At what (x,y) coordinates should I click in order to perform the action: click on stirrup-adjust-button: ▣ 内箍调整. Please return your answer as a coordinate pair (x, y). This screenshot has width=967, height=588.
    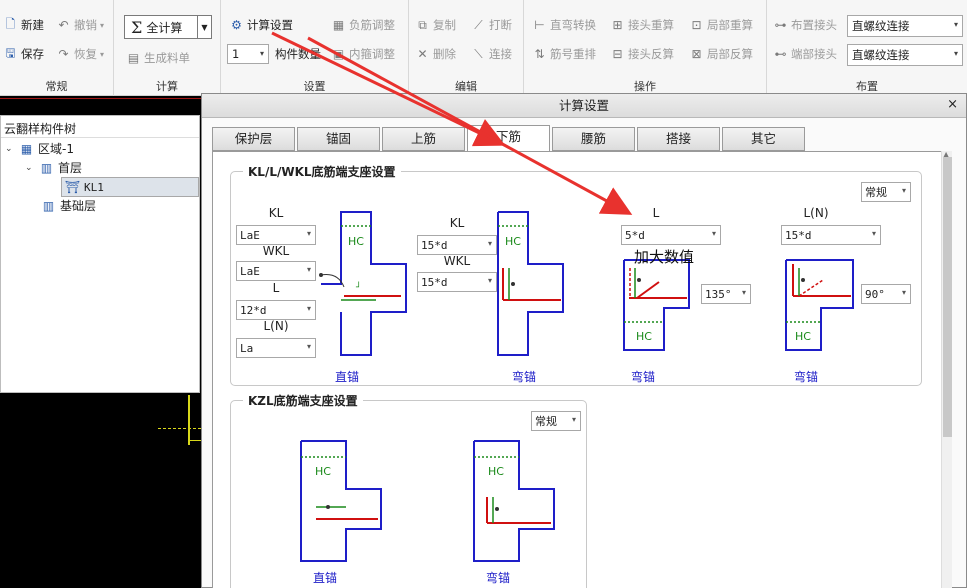
    Looking at the image, I should click on (363, 54).